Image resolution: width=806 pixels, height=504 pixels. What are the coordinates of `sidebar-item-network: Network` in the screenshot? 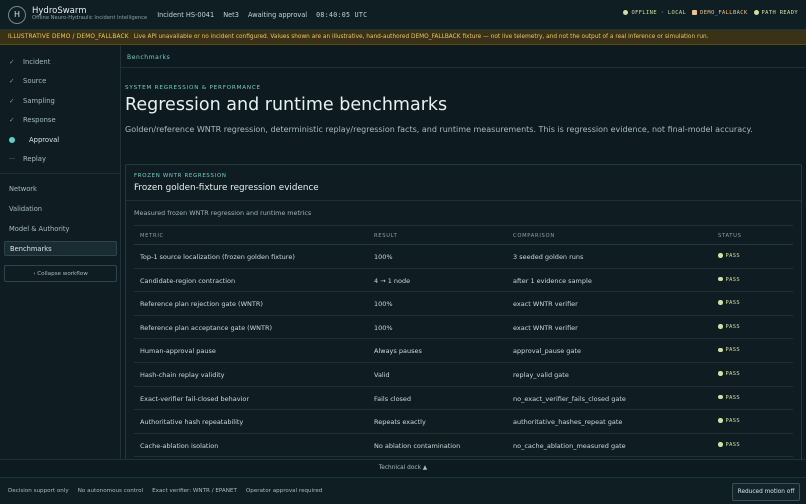 It's located at (23, 189).